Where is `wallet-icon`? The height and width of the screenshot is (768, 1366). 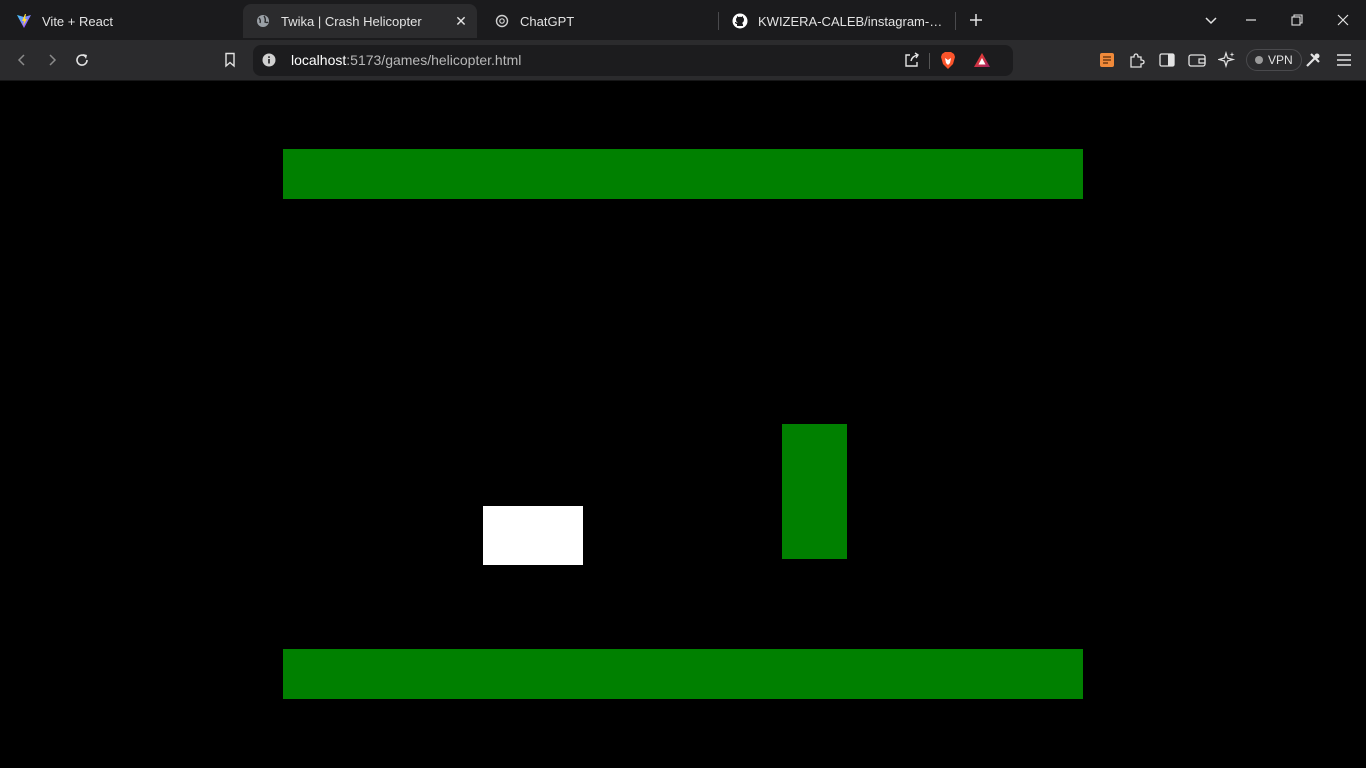
wallet-icon is located at coordinates (1197, 60).